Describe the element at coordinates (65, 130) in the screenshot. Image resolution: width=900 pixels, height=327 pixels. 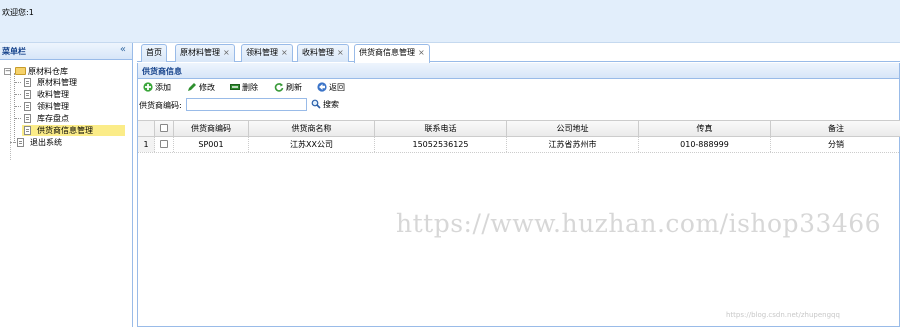
I see `tree-label: 供货商信息管理` at that location.